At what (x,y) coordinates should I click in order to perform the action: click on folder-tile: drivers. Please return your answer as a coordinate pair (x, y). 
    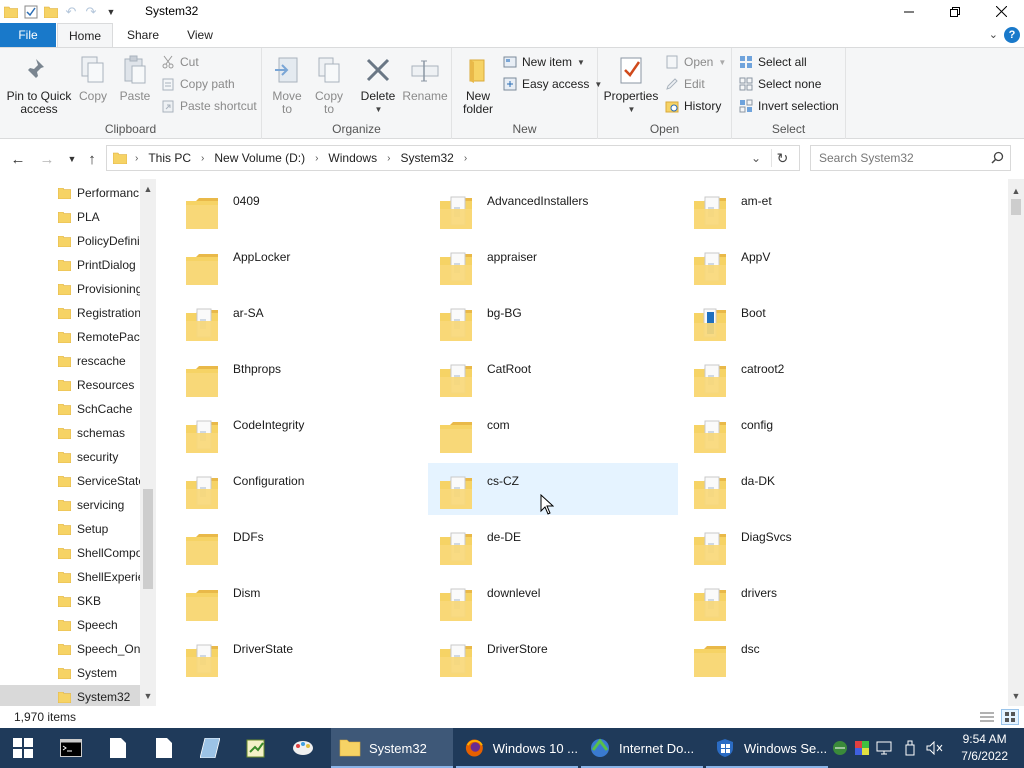
    Looking at the image, I should click on (807, 601).